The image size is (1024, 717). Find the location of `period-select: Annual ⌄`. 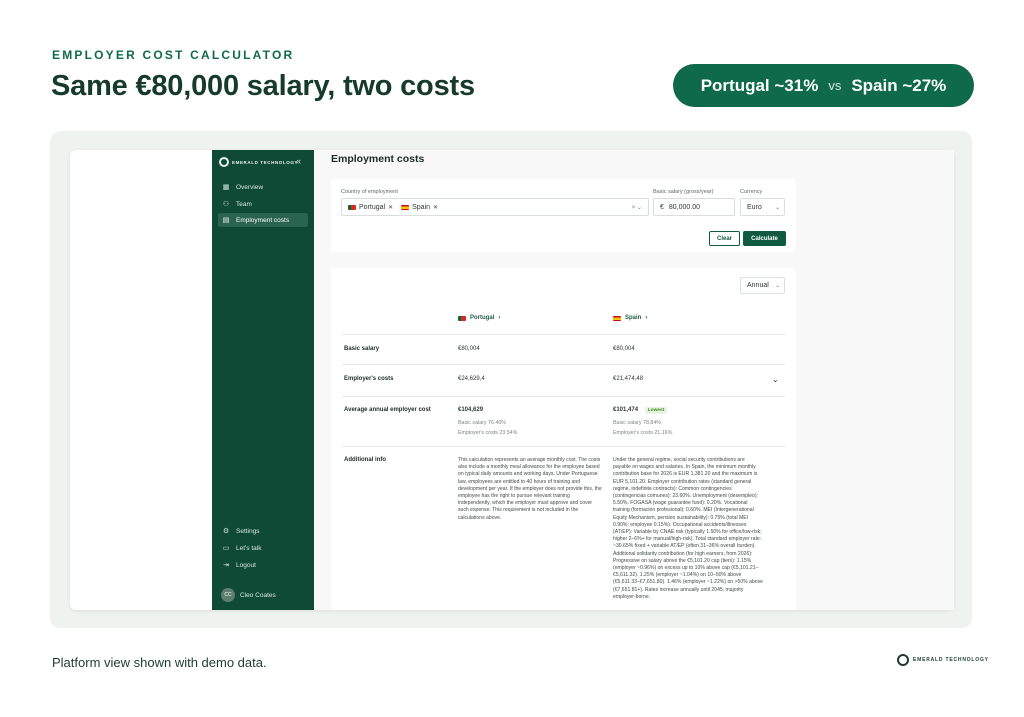

period-select: Annual ⌄ is located at coordinates (762, 285).